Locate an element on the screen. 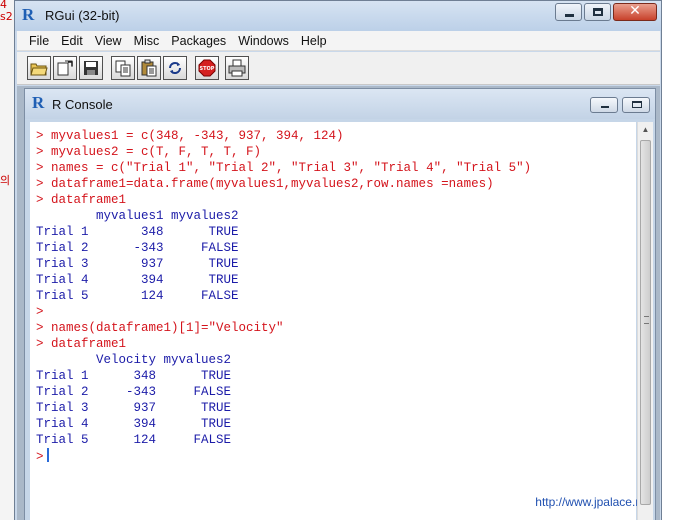 The height and width of the screenshot is (520, 680). menu-packages: Packages is located at coordinates (198, 41).